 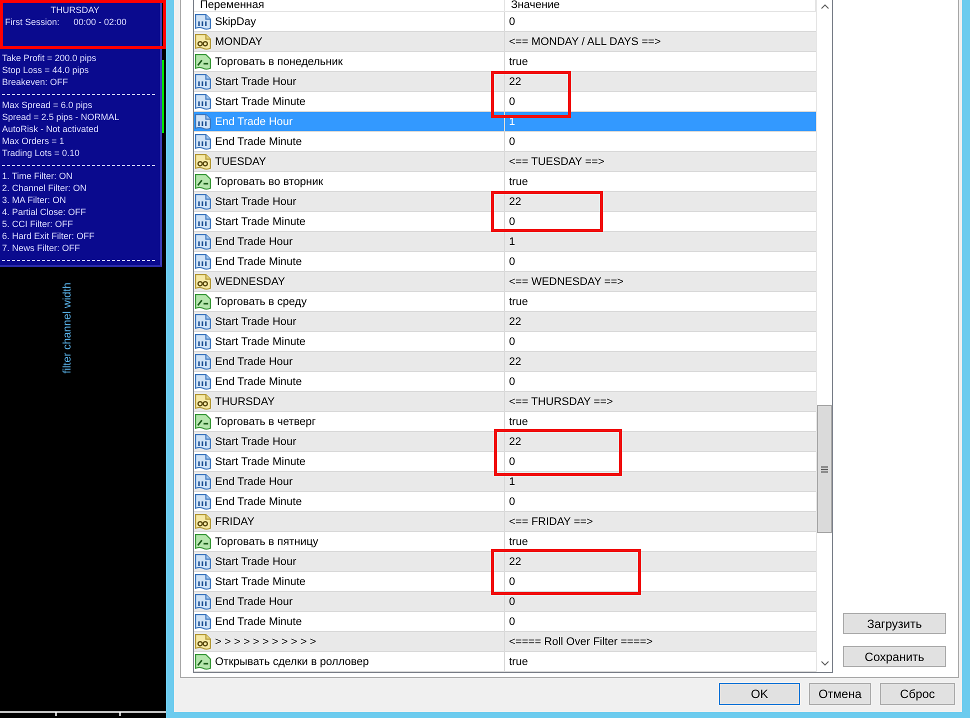 I want to click on parameter-value: <== FRIDAY ==>, so click(x=551, y=522).